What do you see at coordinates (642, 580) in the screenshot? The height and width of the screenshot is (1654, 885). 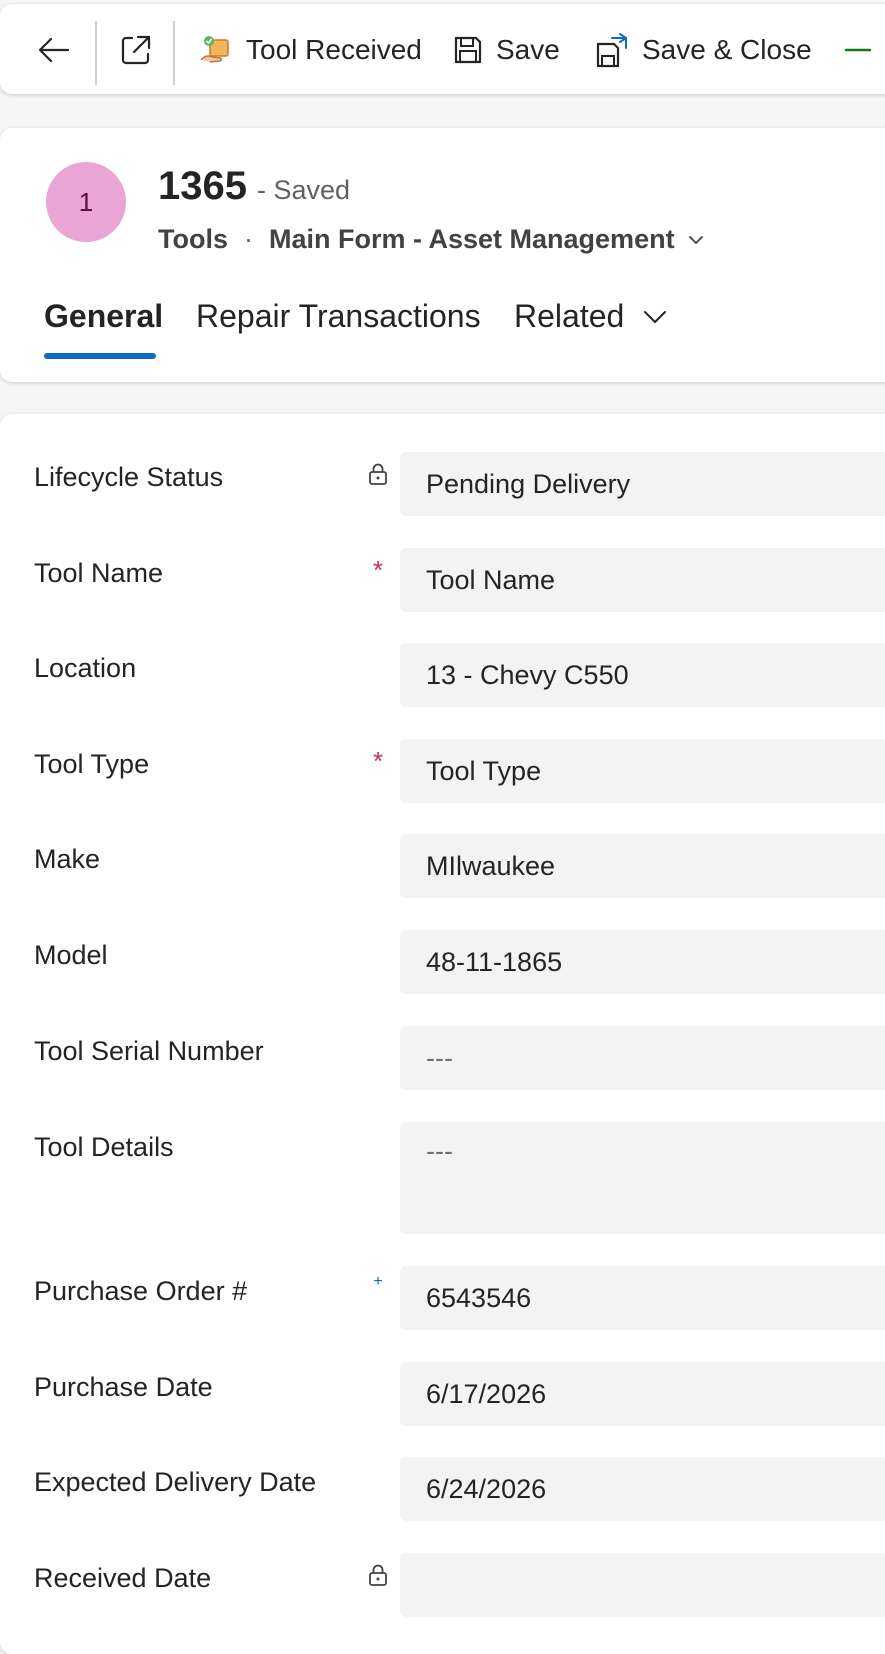 I see `tool-name-field: Tool Name` at bounding box center [642, 580].